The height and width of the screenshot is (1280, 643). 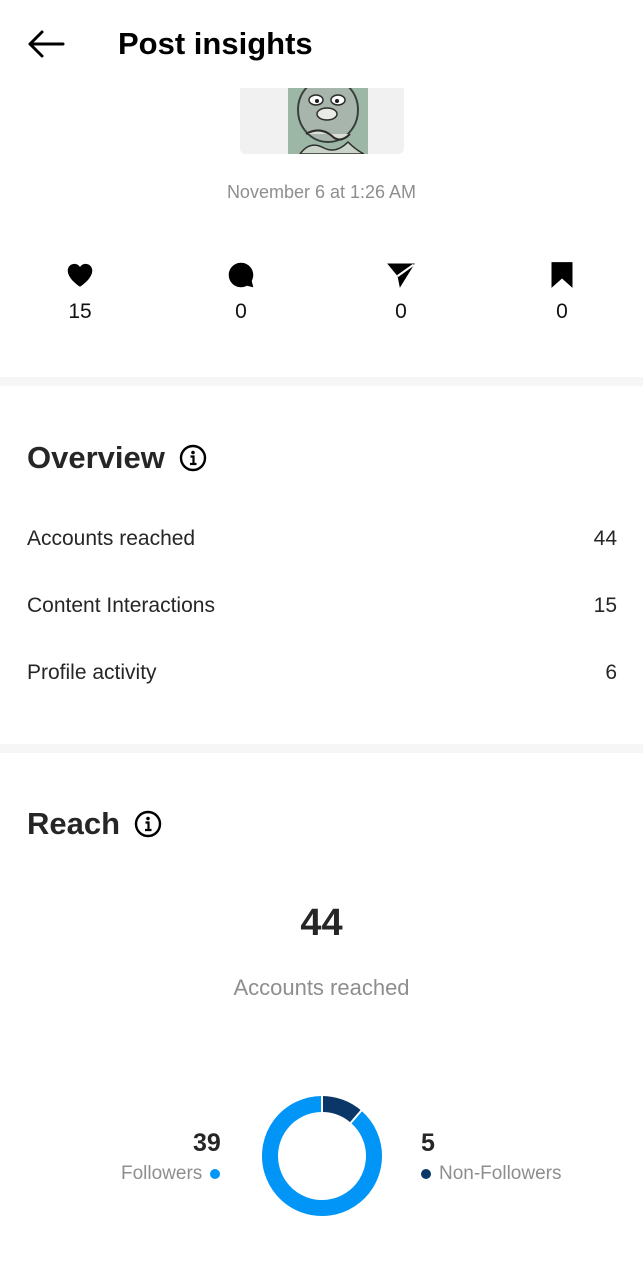 What do you see at coordinates (562, 311) in the screenshot?
I see `saves-count: 0` at bounding box center [562, 311].